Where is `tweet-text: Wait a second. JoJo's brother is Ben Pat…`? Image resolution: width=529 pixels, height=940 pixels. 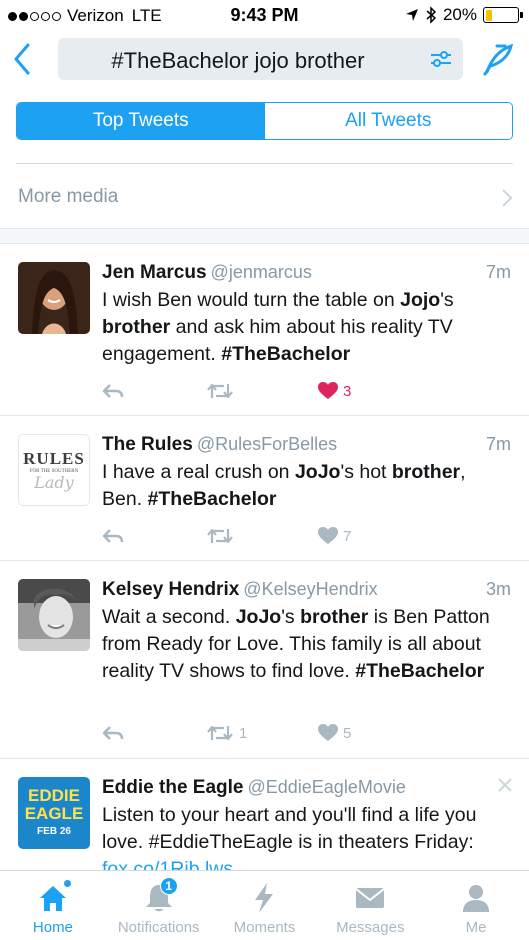
tweet-text: Wait a second. JoJo's brother is Ben Pat… is located at coordinates (296, 644).